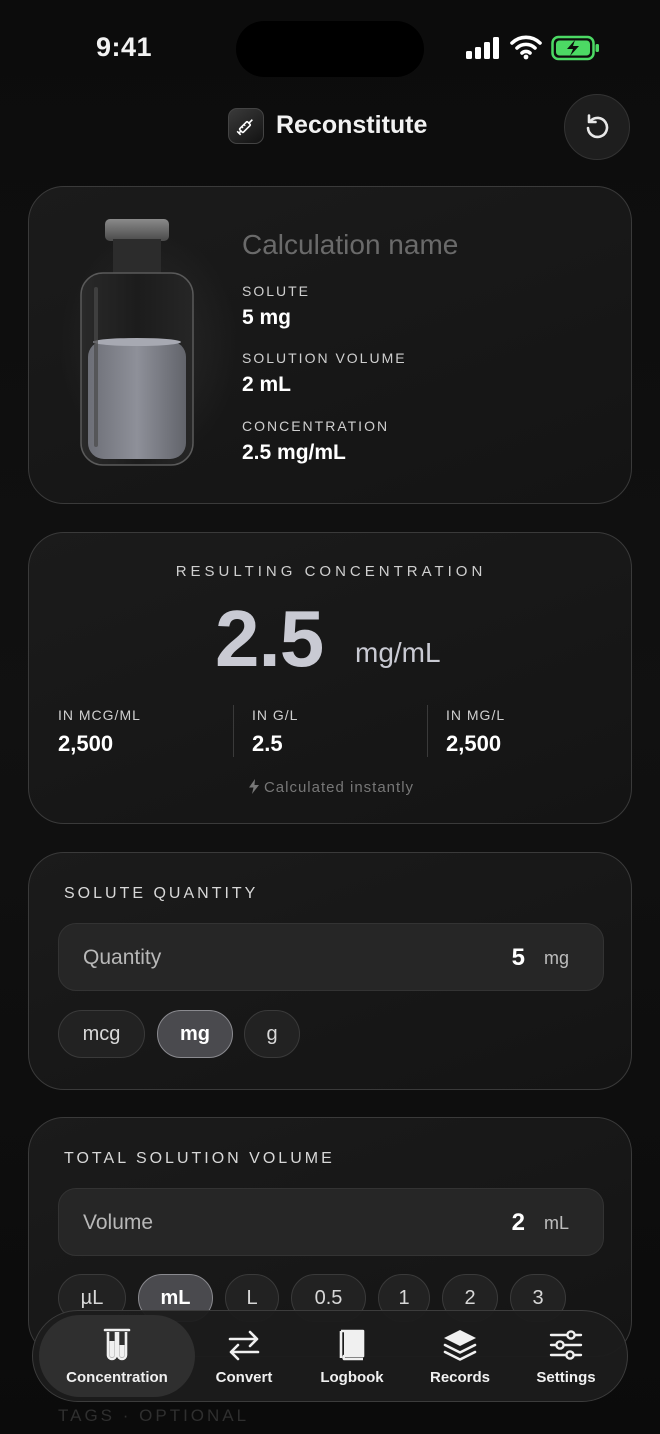  I want to click on tab-label: Concentration, so click(117, 1377).